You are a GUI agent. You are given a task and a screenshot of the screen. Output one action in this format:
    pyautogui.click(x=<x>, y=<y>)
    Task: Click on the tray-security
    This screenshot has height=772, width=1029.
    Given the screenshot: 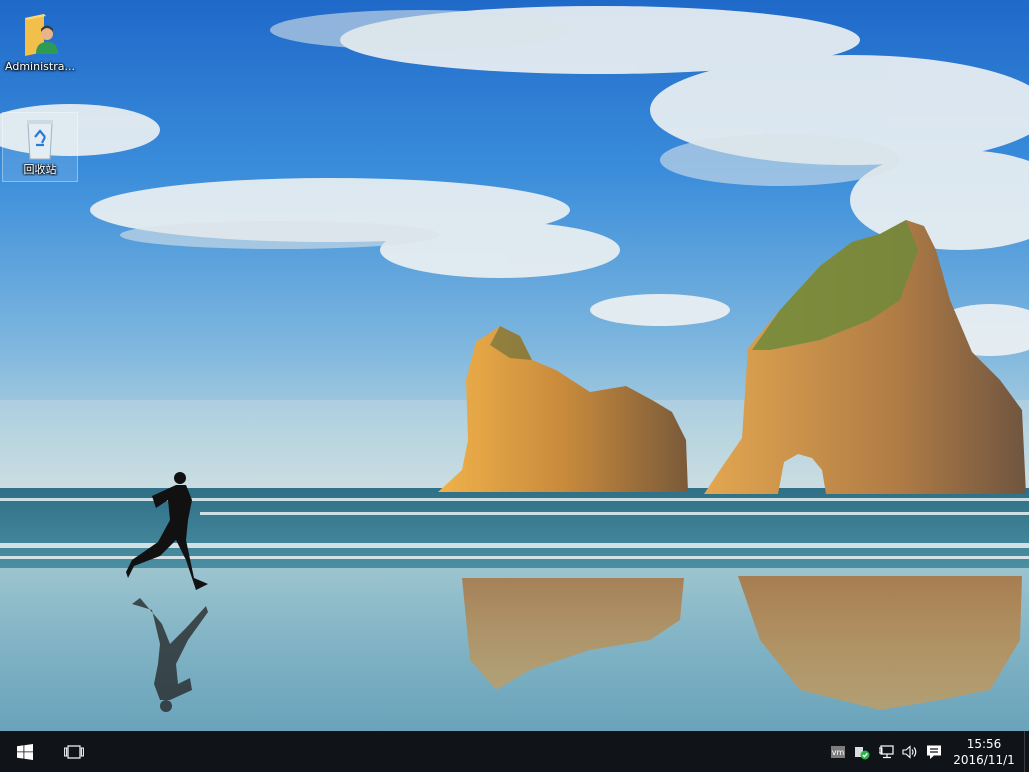 What is the action you would take?
    pyautogui.click(x=862, y=751)
    